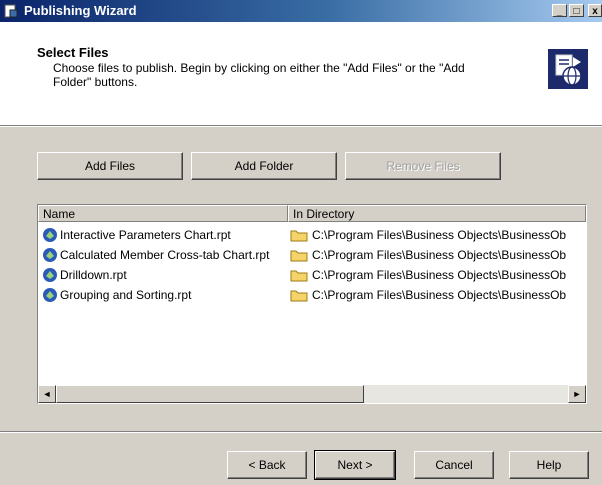  I want to click on file-name: Interactive Parameters Chart.rpt, so click(145, 235).